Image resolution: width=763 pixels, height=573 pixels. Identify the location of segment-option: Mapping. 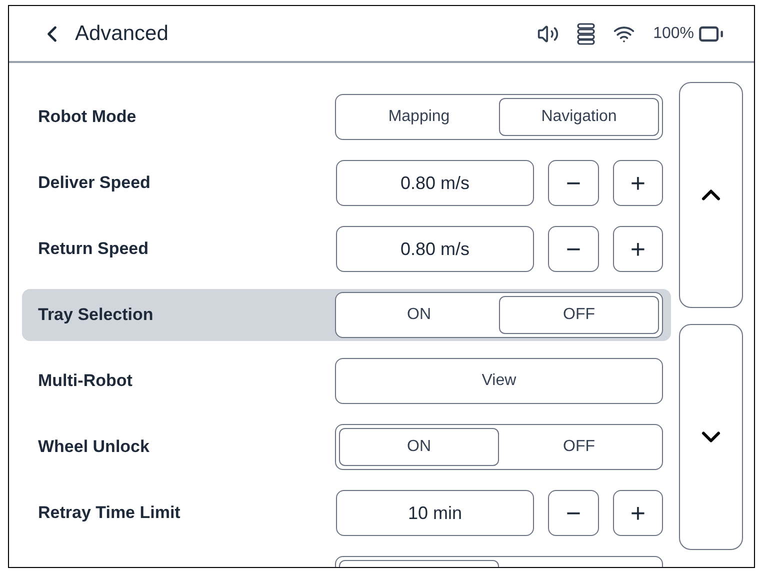
(419, 117).